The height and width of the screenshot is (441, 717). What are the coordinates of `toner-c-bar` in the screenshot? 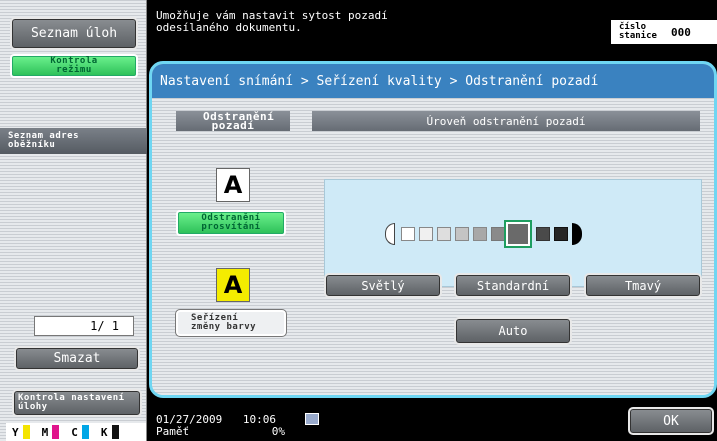 It's located at (85, 432).